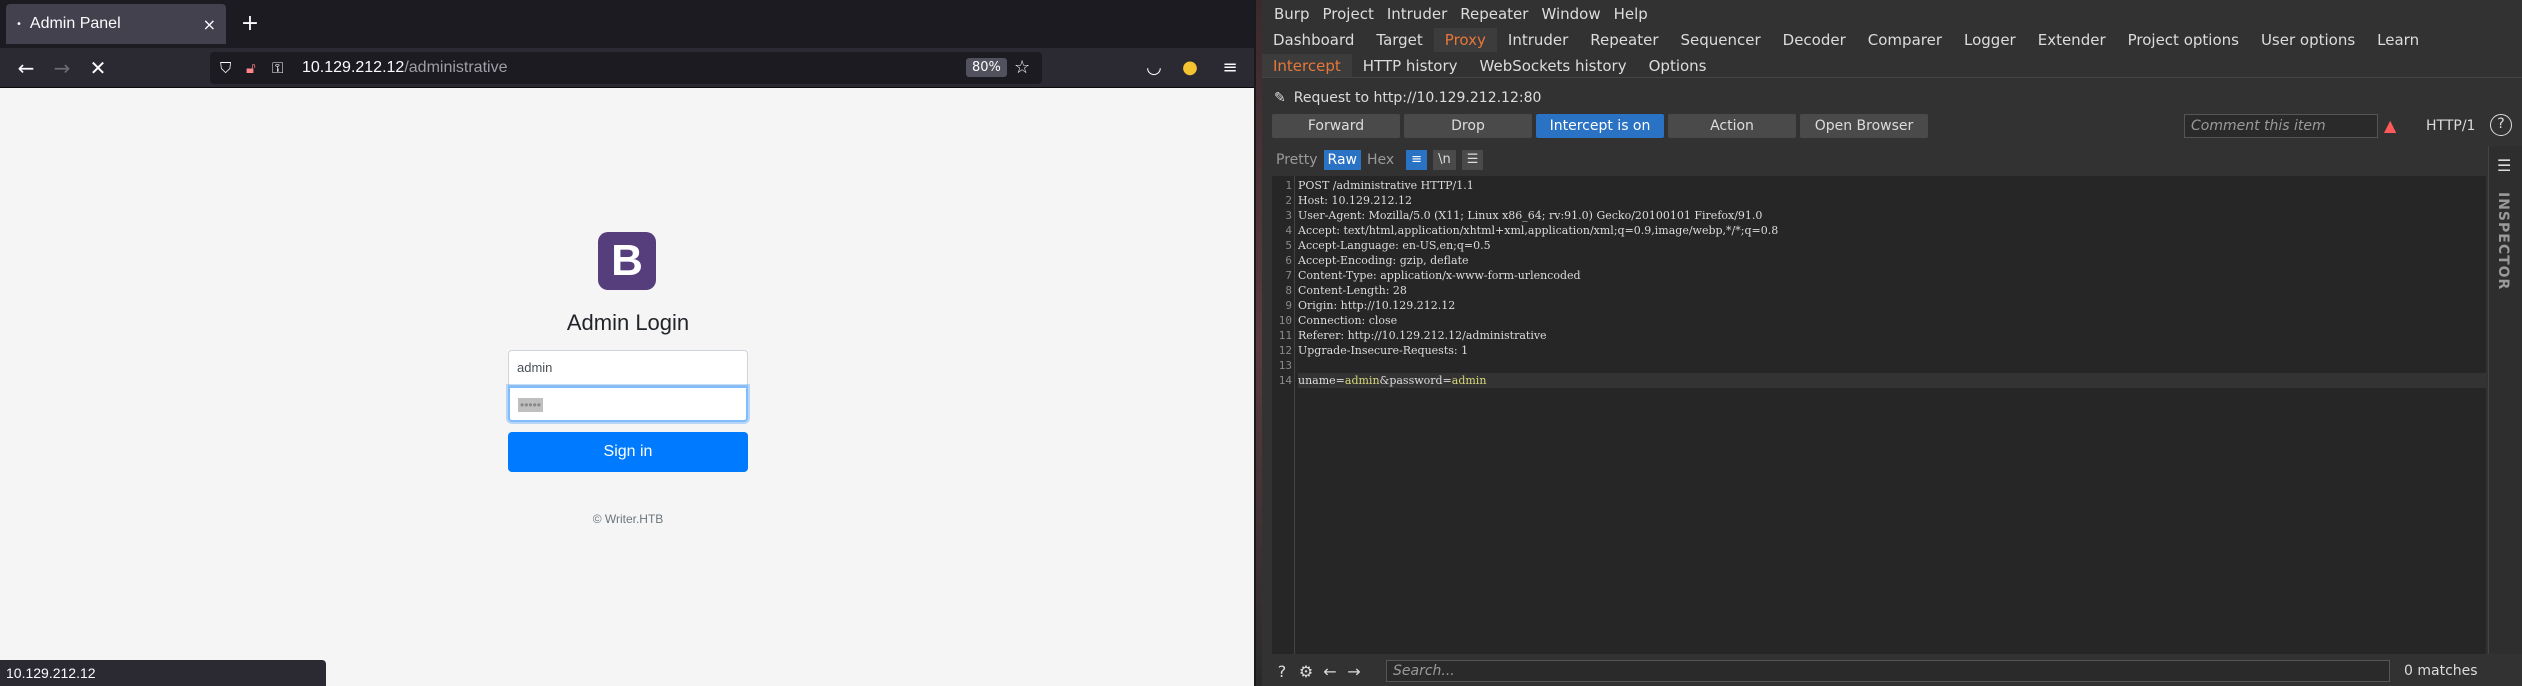  What do you see at coordinates (1570, 14) in the screenshot?
I see `menu-window: Window` at bounding box center [1570, 14].